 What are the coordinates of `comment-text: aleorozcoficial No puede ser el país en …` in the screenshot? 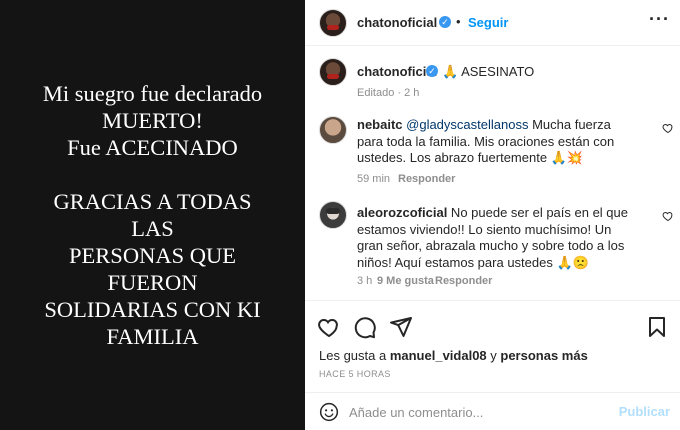 It's located at (497, 238).